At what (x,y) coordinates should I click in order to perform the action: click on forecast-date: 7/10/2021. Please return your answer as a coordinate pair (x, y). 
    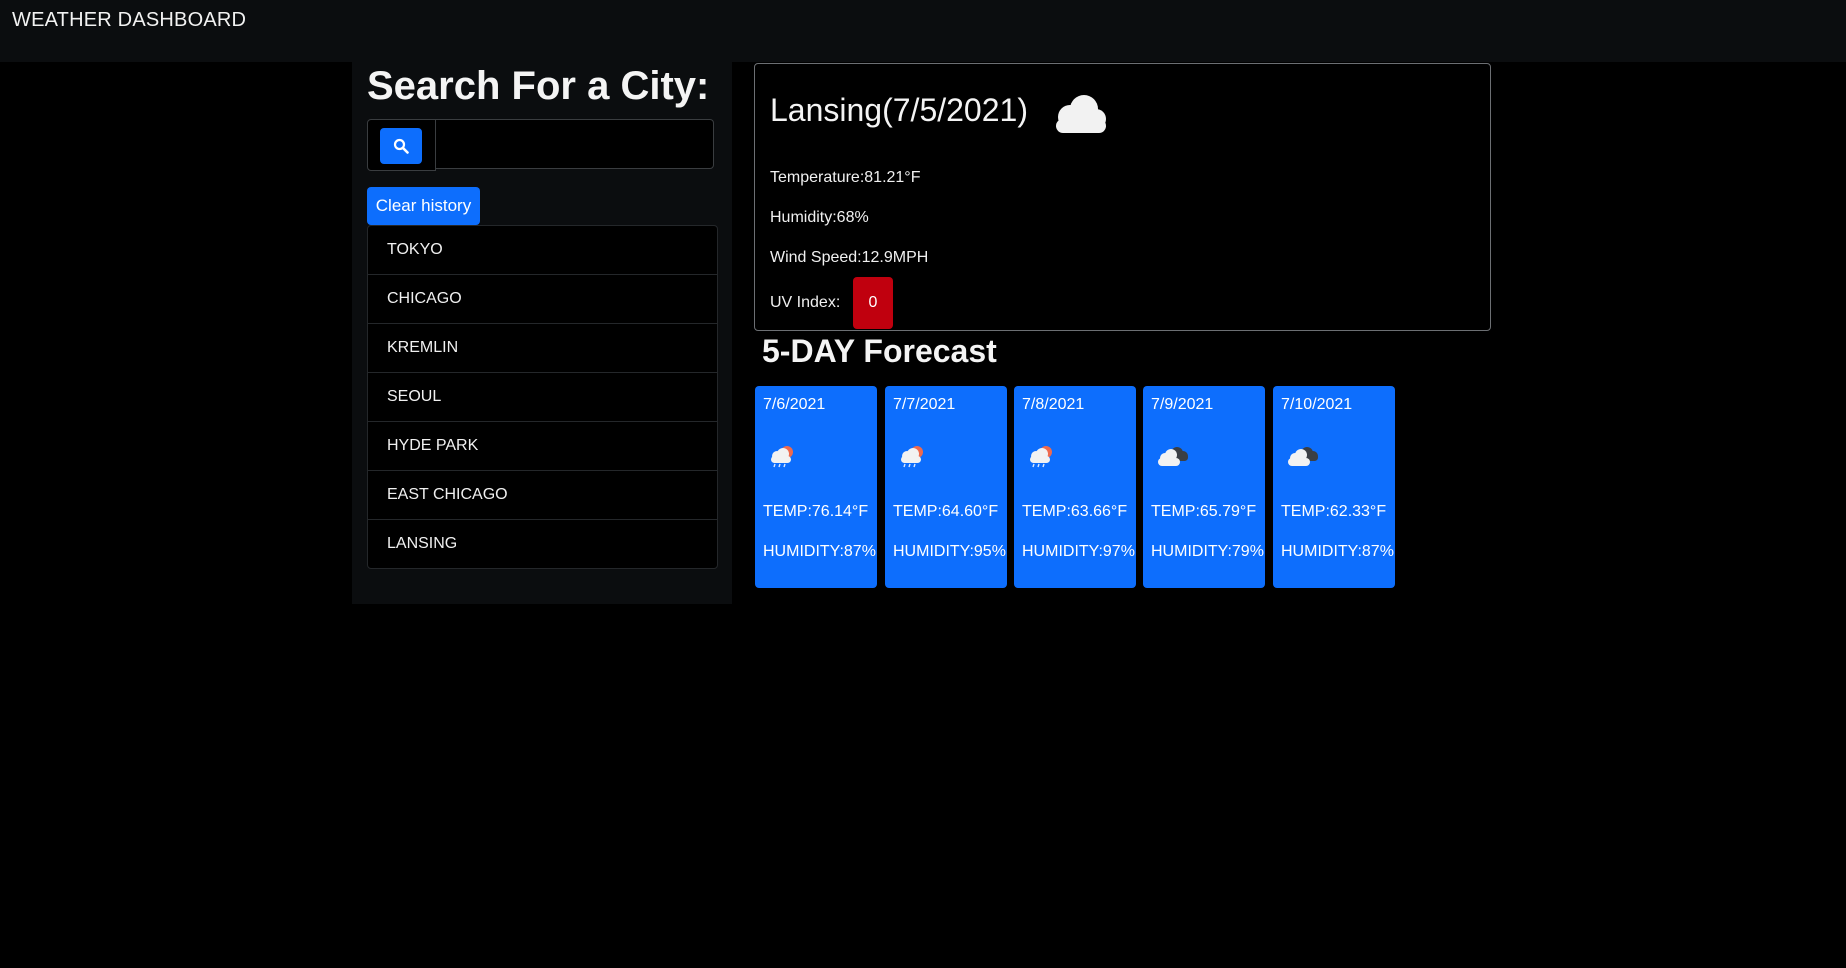
    Looking at the image, I should click on (1317, 404).